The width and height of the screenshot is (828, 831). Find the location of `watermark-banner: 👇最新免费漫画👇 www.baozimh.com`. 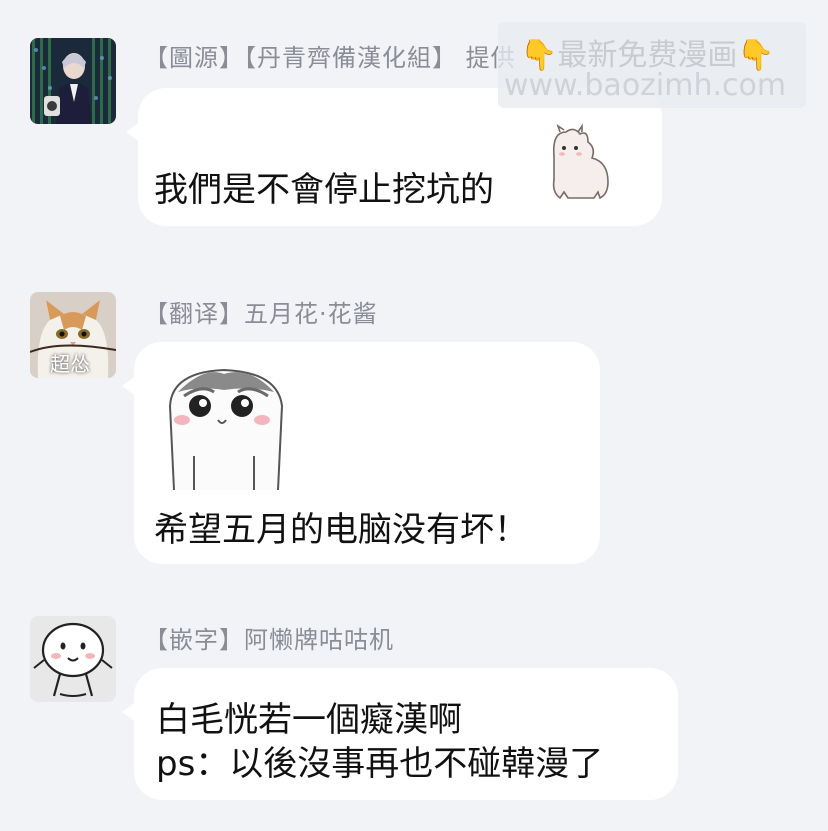

watermark-banner: 👇最新免费漫画👇 www.baozimh.com is located at coordinates (652, 65).